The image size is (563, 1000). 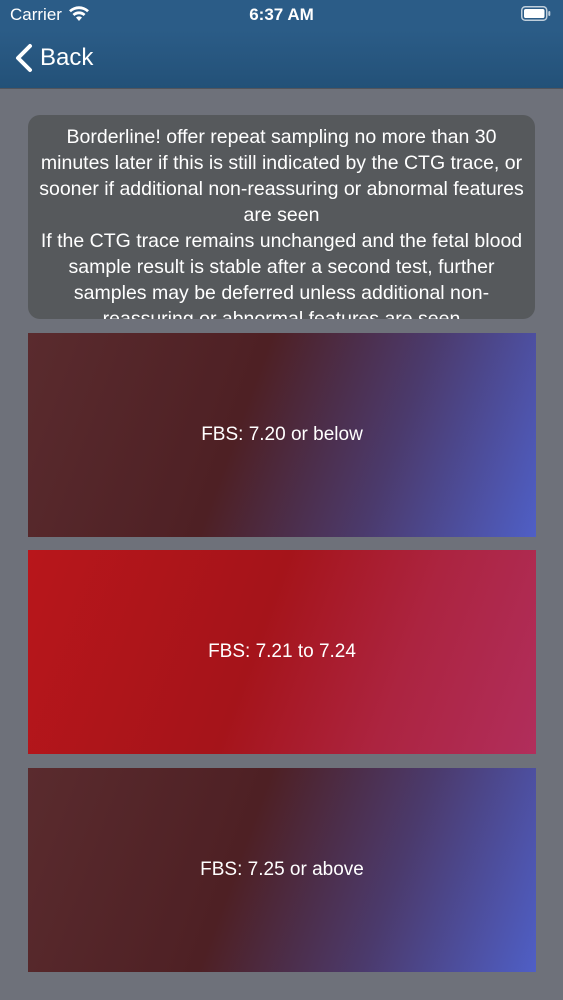 I want to click on option-label: FBS: 7.20 or below, so click(x=282, y=434).